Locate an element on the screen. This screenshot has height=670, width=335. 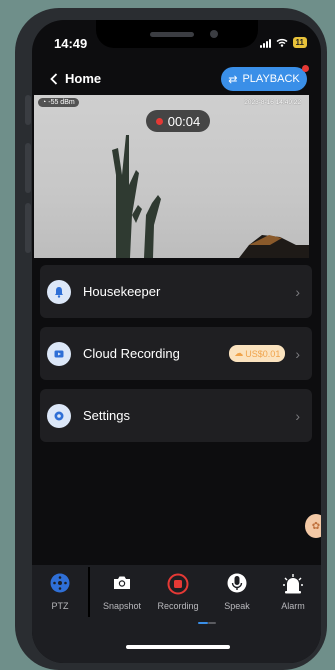
back-button: Home is located at coordinates (75, 78).